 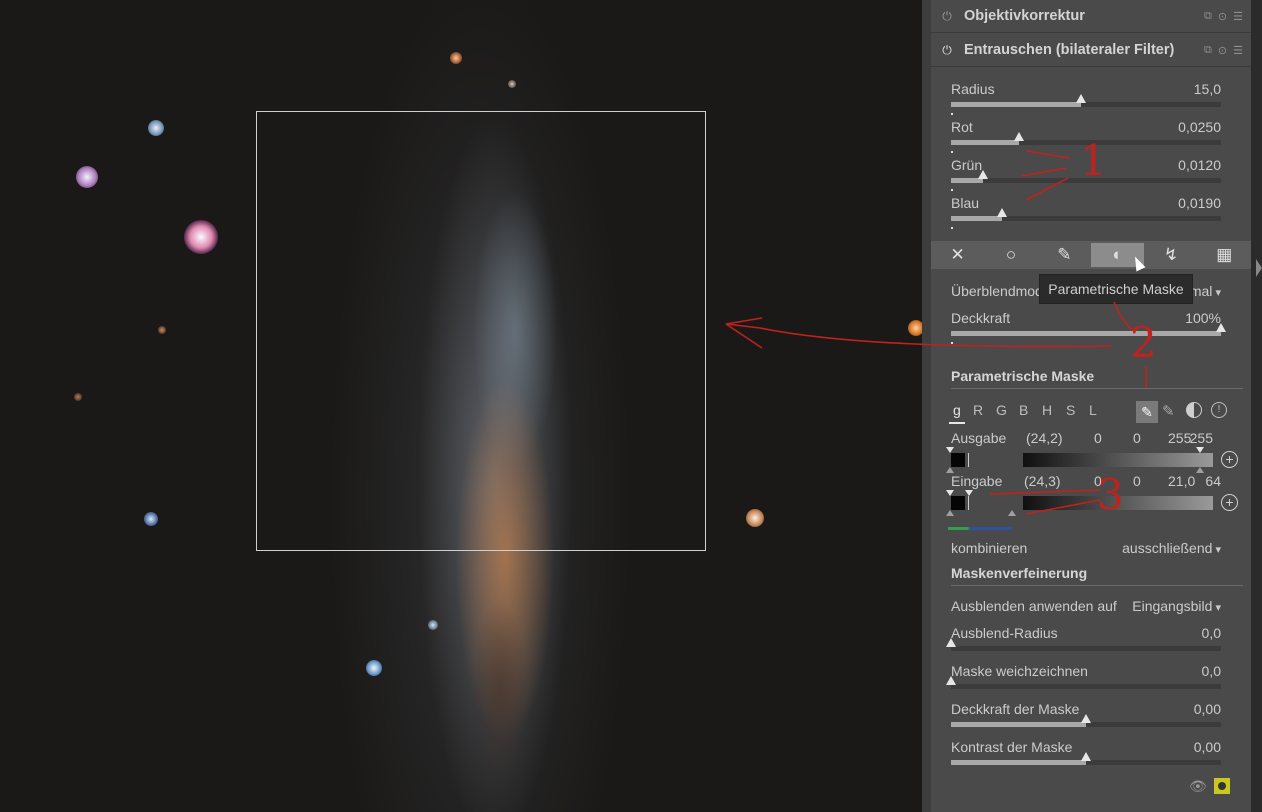 What do you see at coordinates (1137, 481) in the screenshot?
I see `input-value-2: 0` at bounding box center [1137, 481].